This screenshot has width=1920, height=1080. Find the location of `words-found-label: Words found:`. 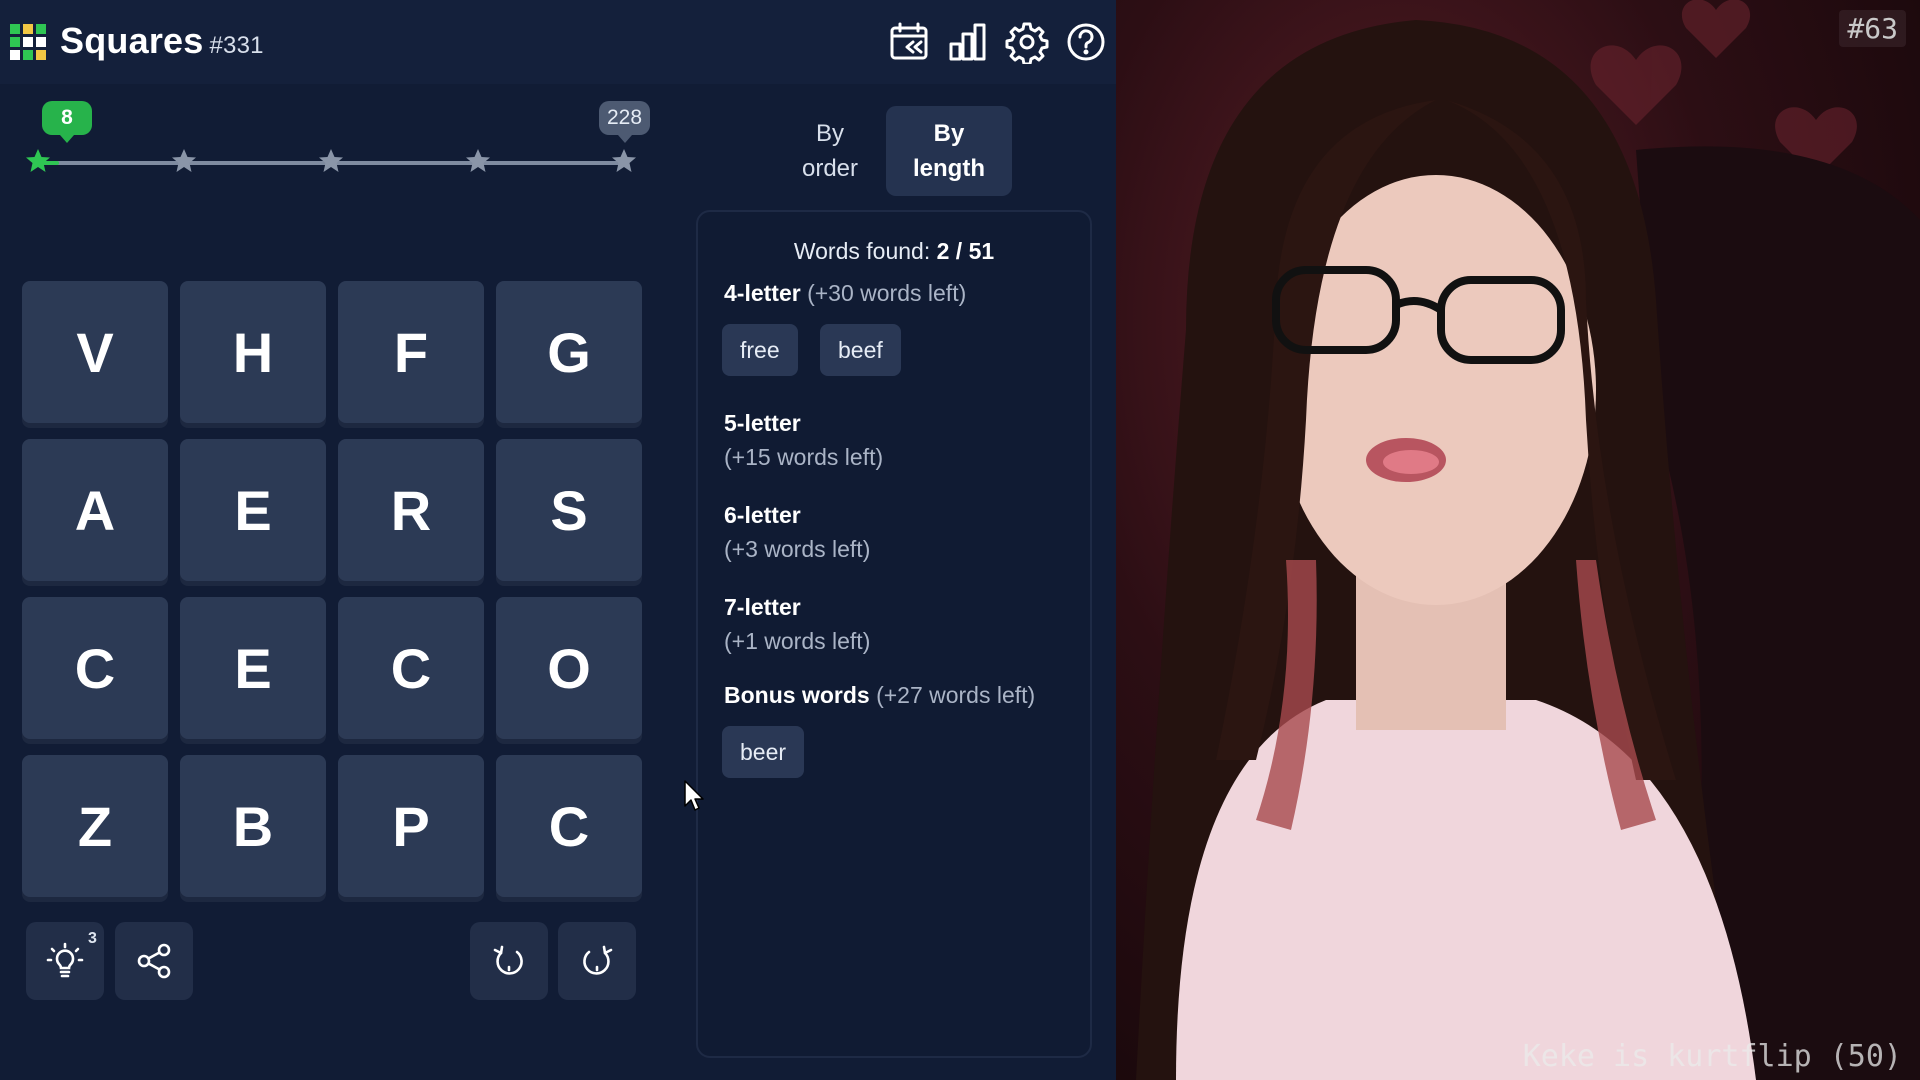

words-found-label: Words found: is located at coordinates (862, 251).